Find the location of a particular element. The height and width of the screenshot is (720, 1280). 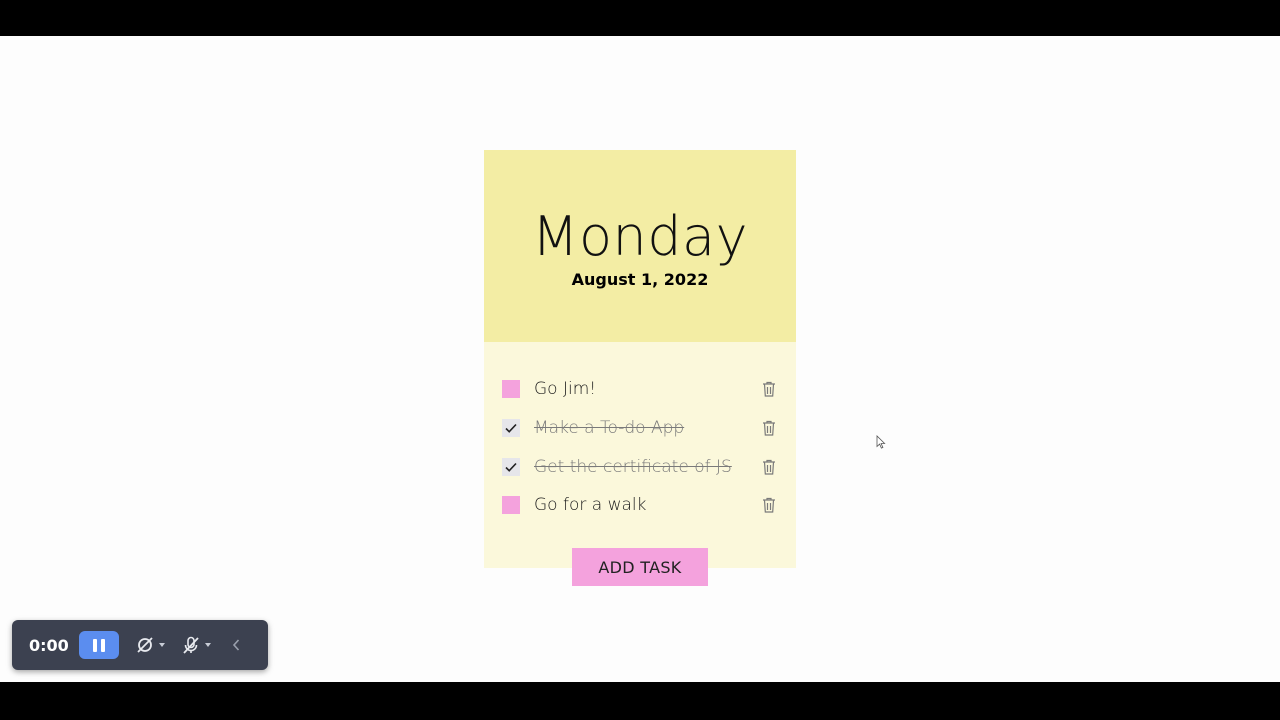

card-header: Monday August 1, 2022 is located at coordinates (640, 246).